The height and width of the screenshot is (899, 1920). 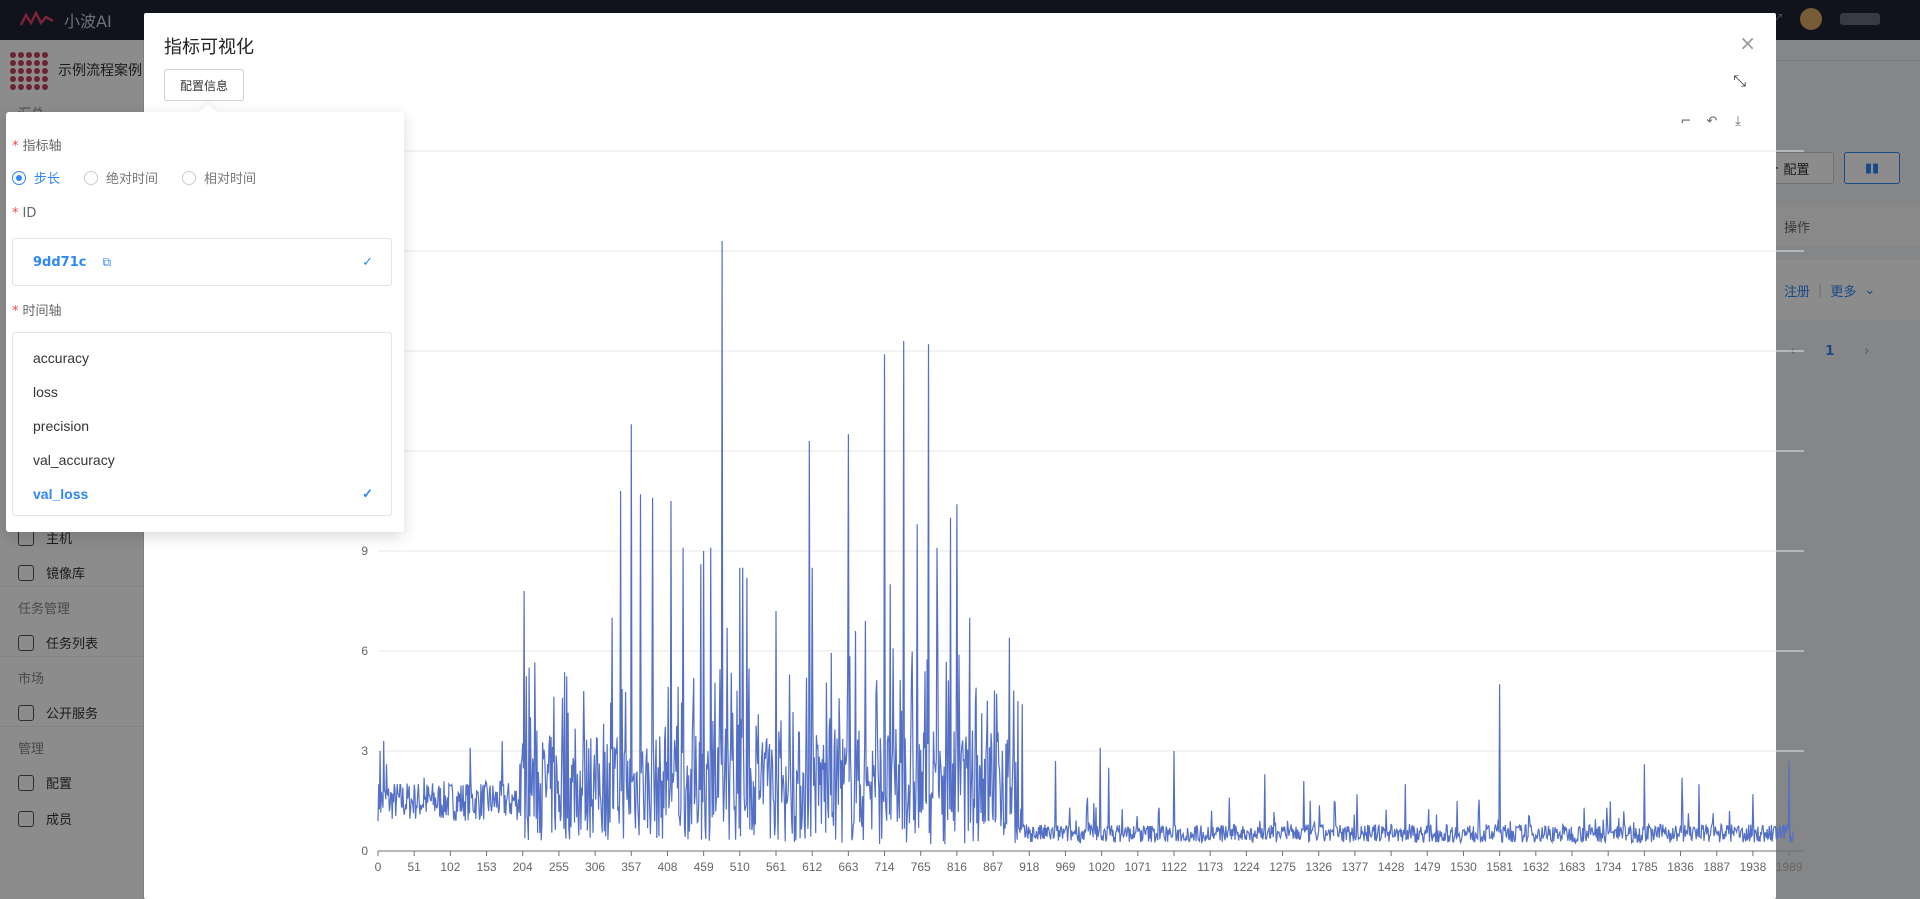 What do you see at coordinates (1065, 867) in the screenshot?
I see `x-tick-label: 969` at bounding box center [1065, 867].